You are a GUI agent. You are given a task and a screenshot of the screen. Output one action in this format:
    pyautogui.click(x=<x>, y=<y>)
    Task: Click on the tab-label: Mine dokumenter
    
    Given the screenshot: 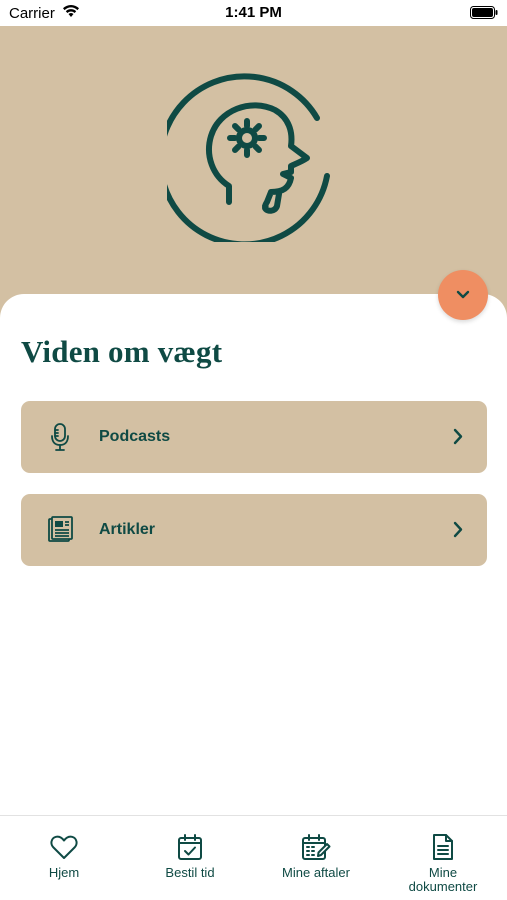 What is the action you would take?
    pyautogui.click(x=443, y=879)
    